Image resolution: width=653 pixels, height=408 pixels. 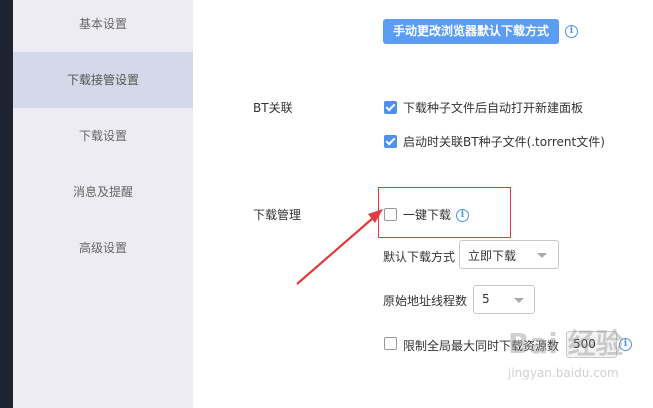 What do you see at coordinates (471, 31) in the screenshot?
I see `change-browser-default-download-button: 手动更改浏览器默认下载方式` at bounding box center [471, 31].